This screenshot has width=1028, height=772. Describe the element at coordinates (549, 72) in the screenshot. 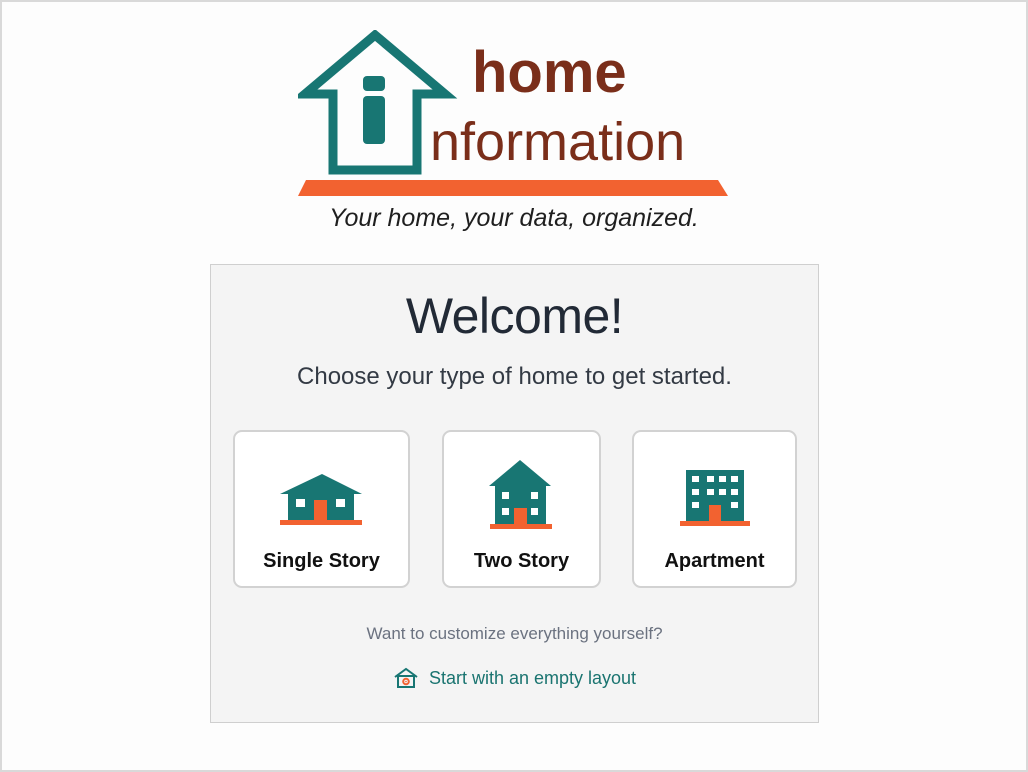

I see `logo-word-home: home` at that location.